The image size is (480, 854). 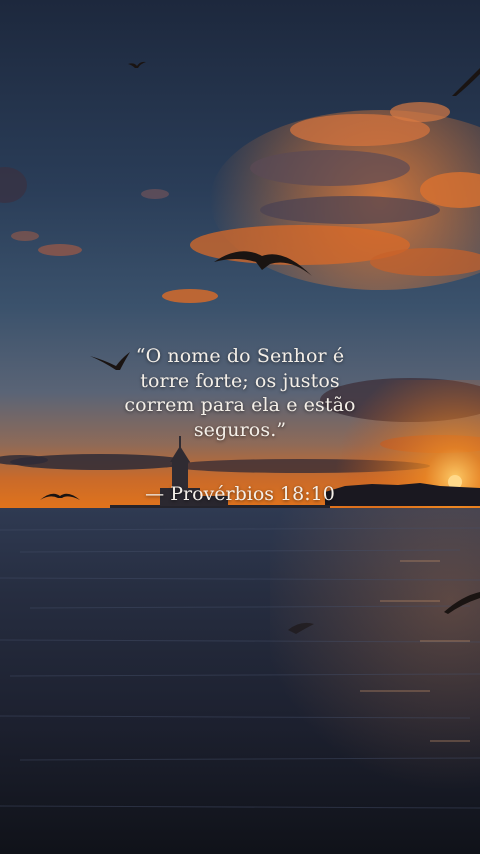 What do you see at coordinates (240, 356) in the screenshot?
I see `quote-line-1: “O nome do Senhor é` at bounding box center [240, 356].